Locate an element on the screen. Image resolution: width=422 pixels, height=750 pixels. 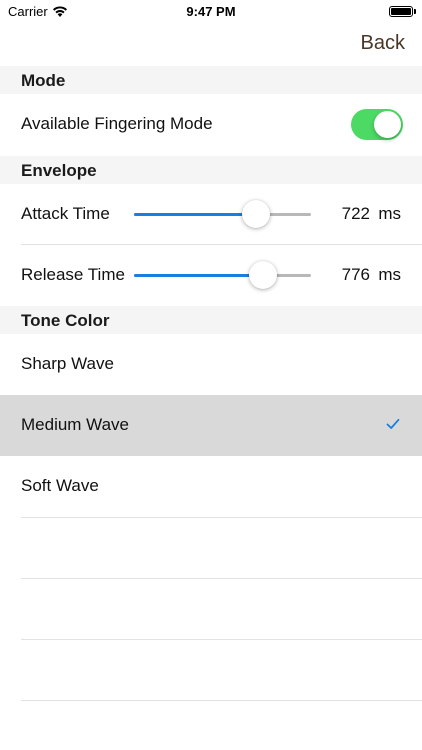
section-header-mode: Mode is located at coordinates (211, 80).